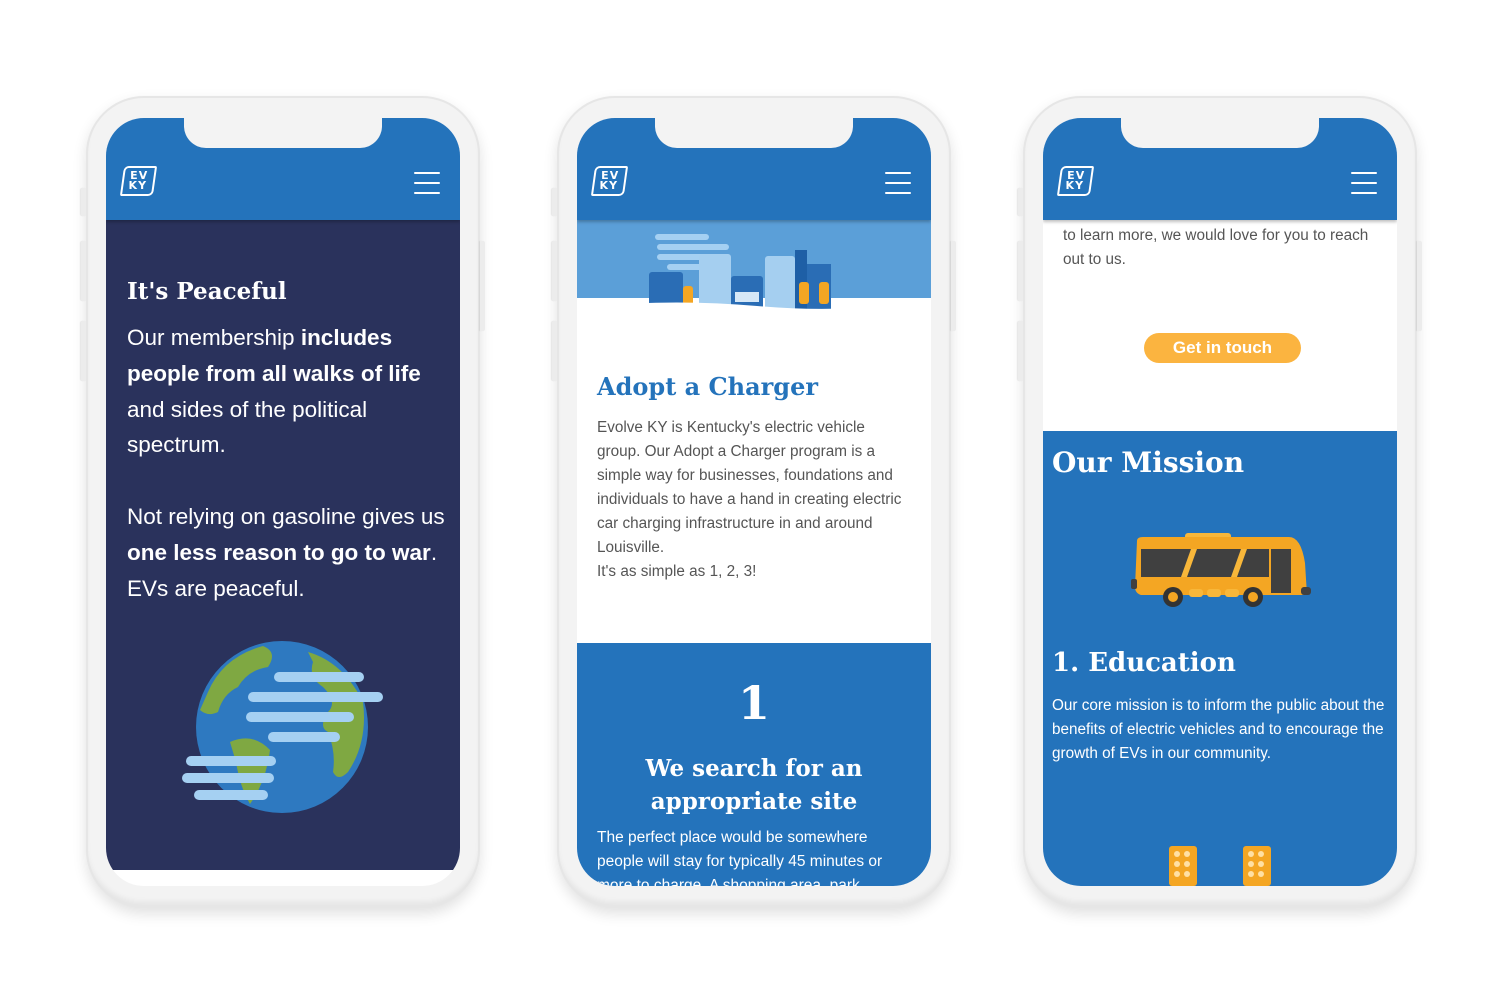 Image resolution: width=1500 pixels, height=1000 pixels. Describe the element at coordinates (279, 552) in the screenshot. I see `bold-text: one less reason to go to war` at that location.